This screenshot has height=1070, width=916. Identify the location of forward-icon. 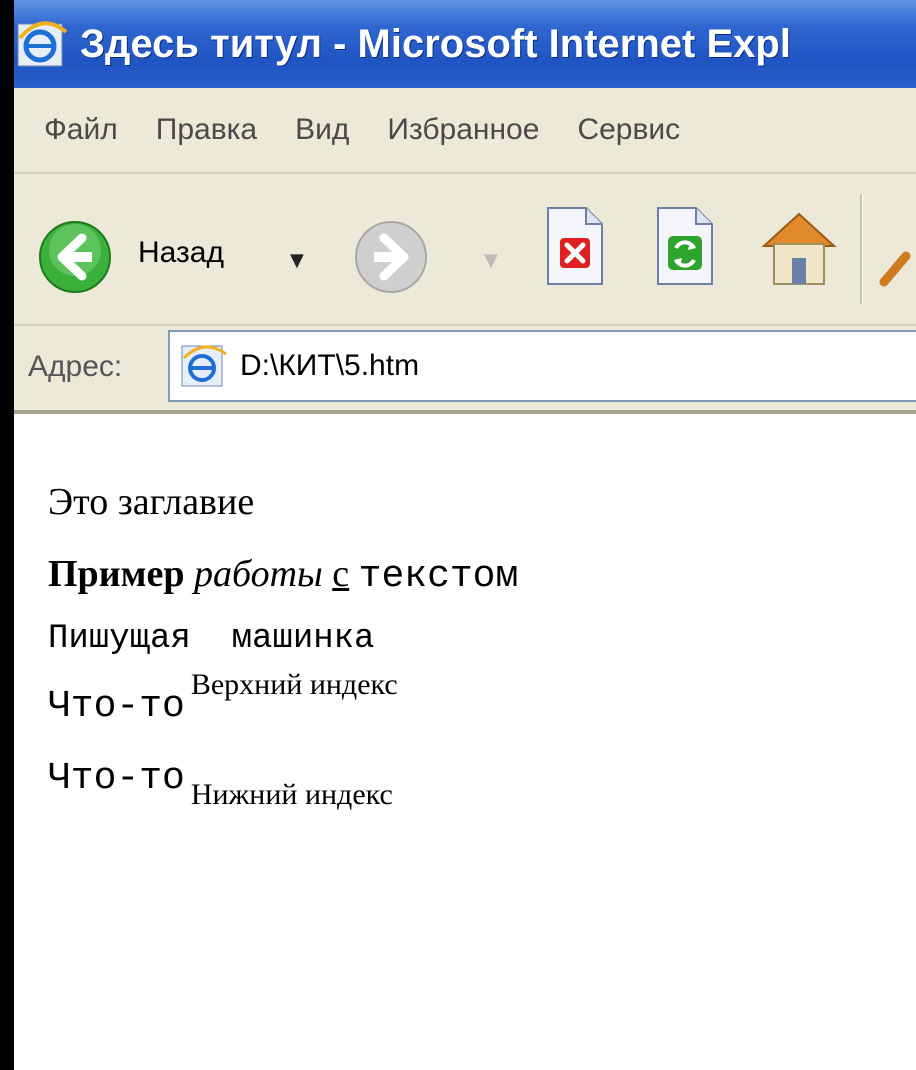
(391, 257).